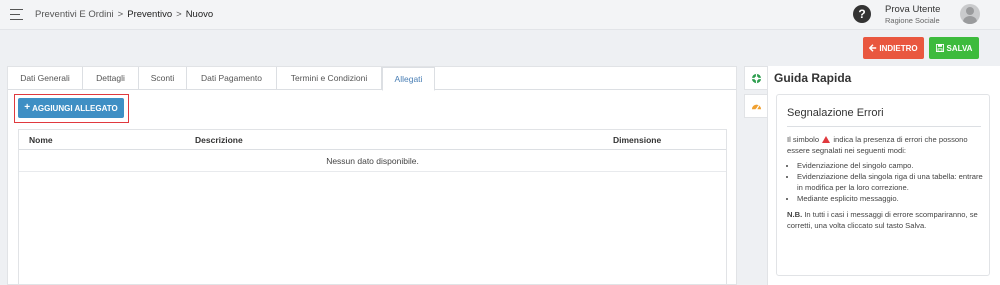 This screenshot has width=1000, height=285. I want to click on guide-note-label: N.B., so click(795, 214).